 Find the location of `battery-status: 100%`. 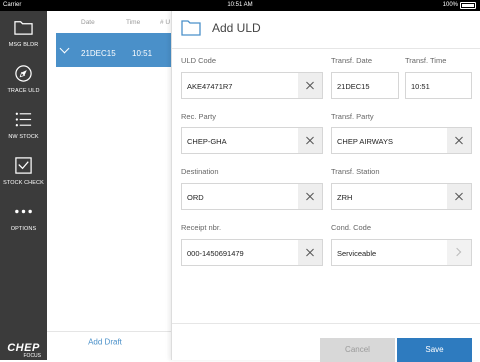

battery-status: 100% is located at coordinates (459, 5).